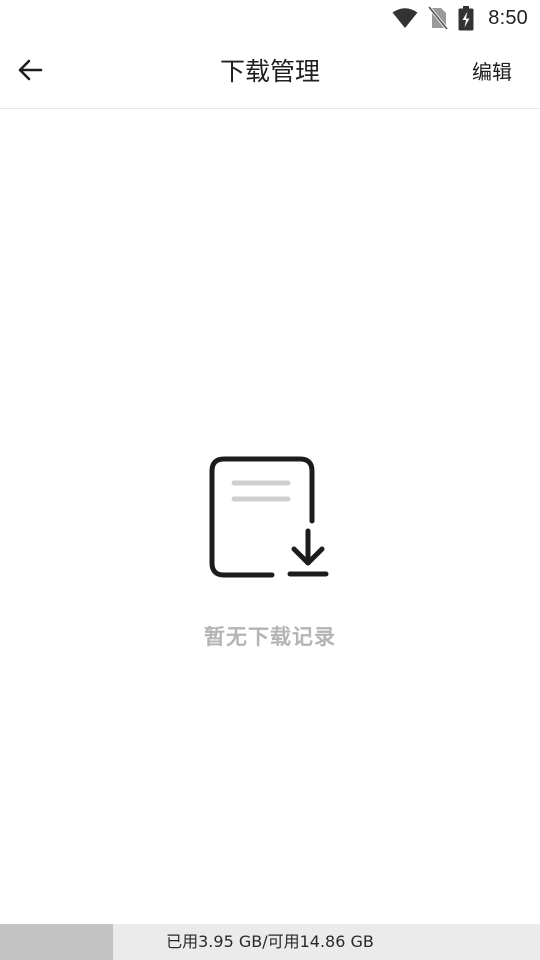 Image resolution: width=540 pixels, height=960 pixels. I want to click on wifi-icon, so click(405, 18).